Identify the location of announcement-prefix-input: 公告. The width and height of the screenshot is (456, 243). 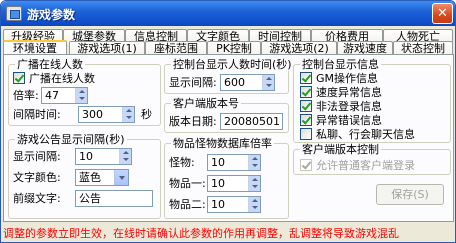
(114, 198).